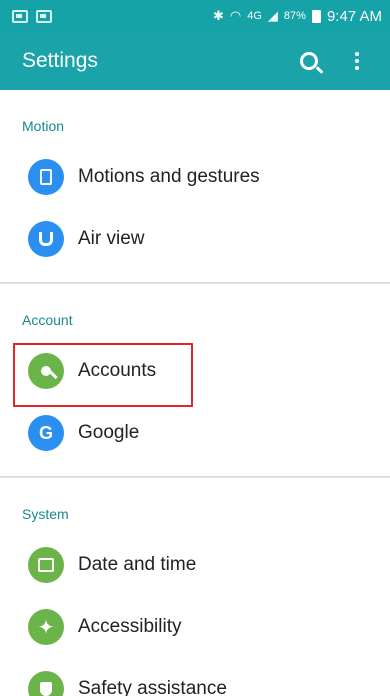  What do you see at coordinates (137, 564) in the screenshot?
I see `item-label: Date and time` at bounding box center [137, 564].